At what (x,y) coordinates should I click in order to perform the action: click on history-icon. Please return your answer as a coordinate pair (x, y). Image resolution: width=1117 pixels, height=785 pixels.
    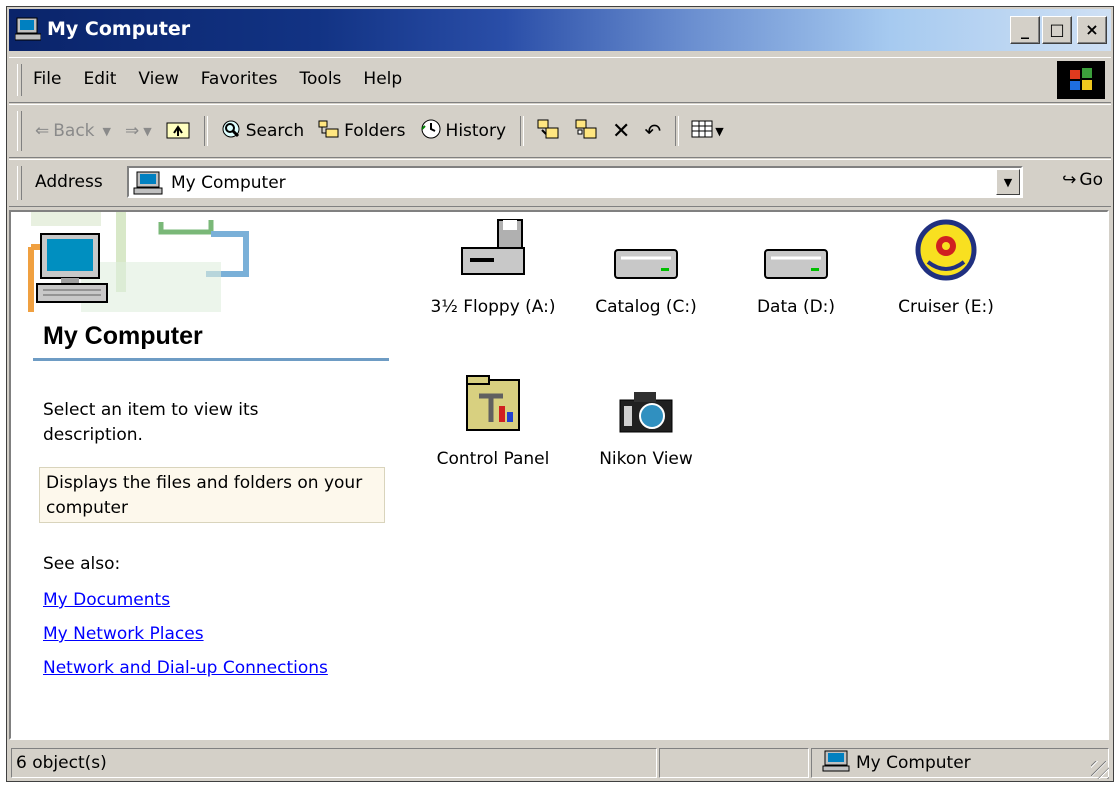
    Looking at the image, I should click on (431, 131).